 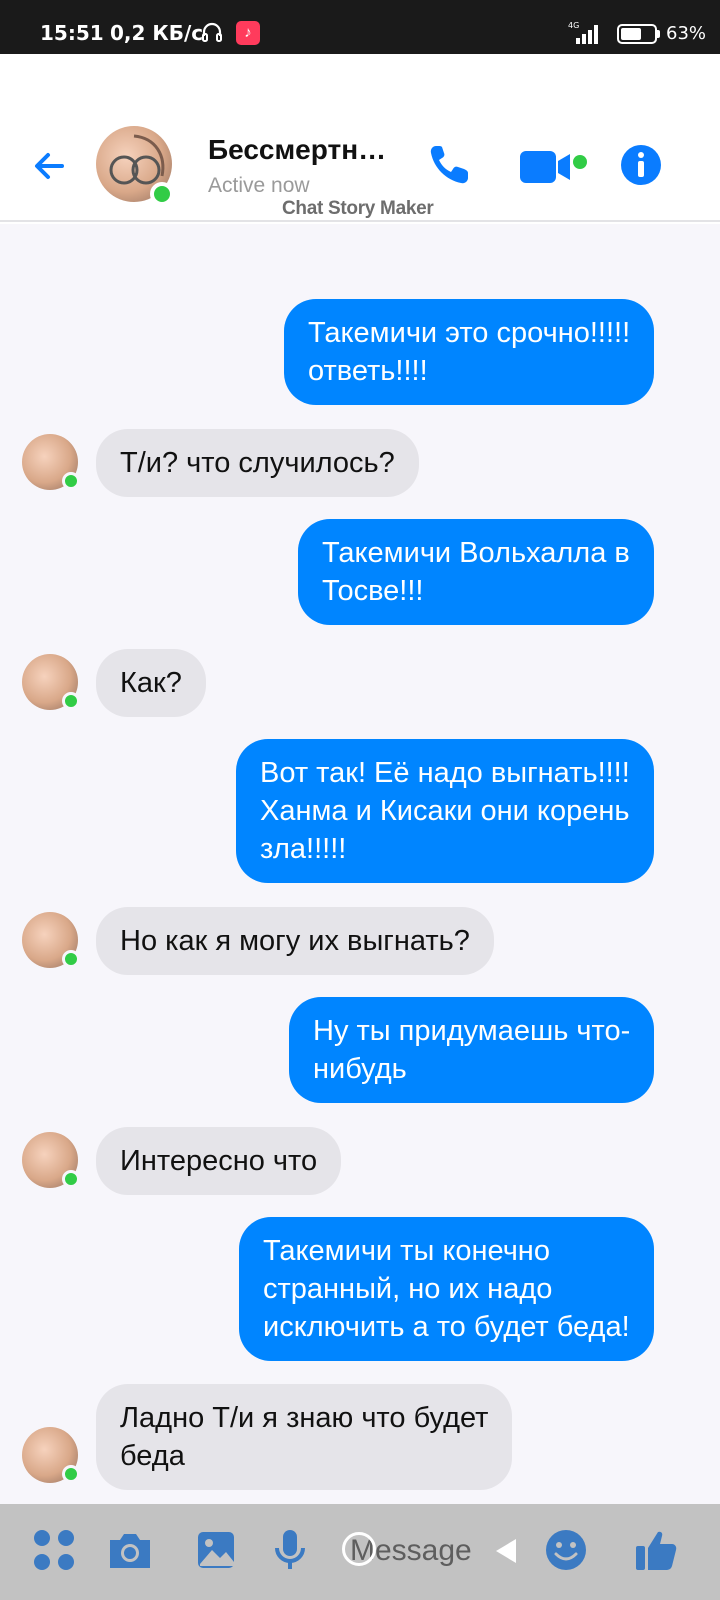 I want to click on battery-tip, so click(x=658, y=34).